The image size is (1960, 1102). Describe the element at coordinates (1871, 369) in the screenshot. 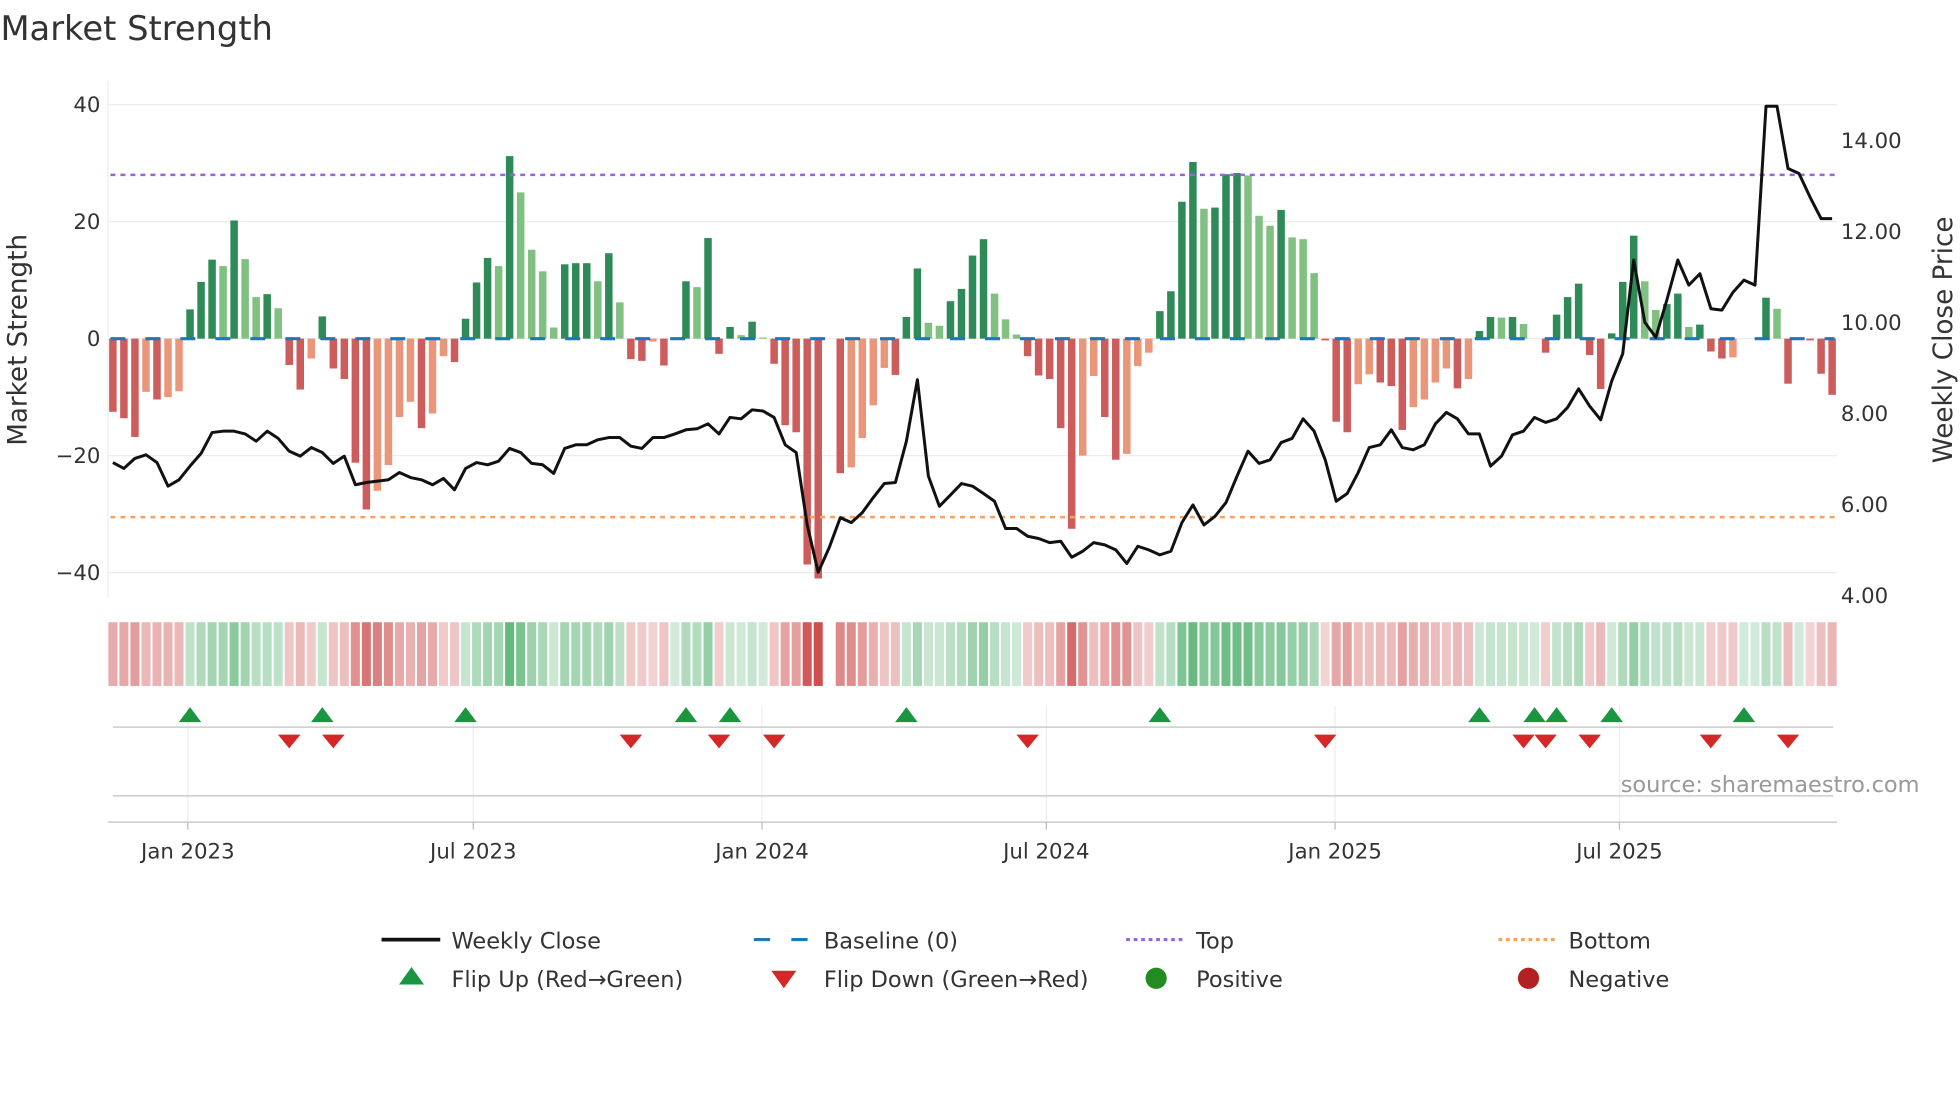

I see `right-axis-ticks: 14.00 12.00 10.00 8.00 6.00 4.00` at that location.